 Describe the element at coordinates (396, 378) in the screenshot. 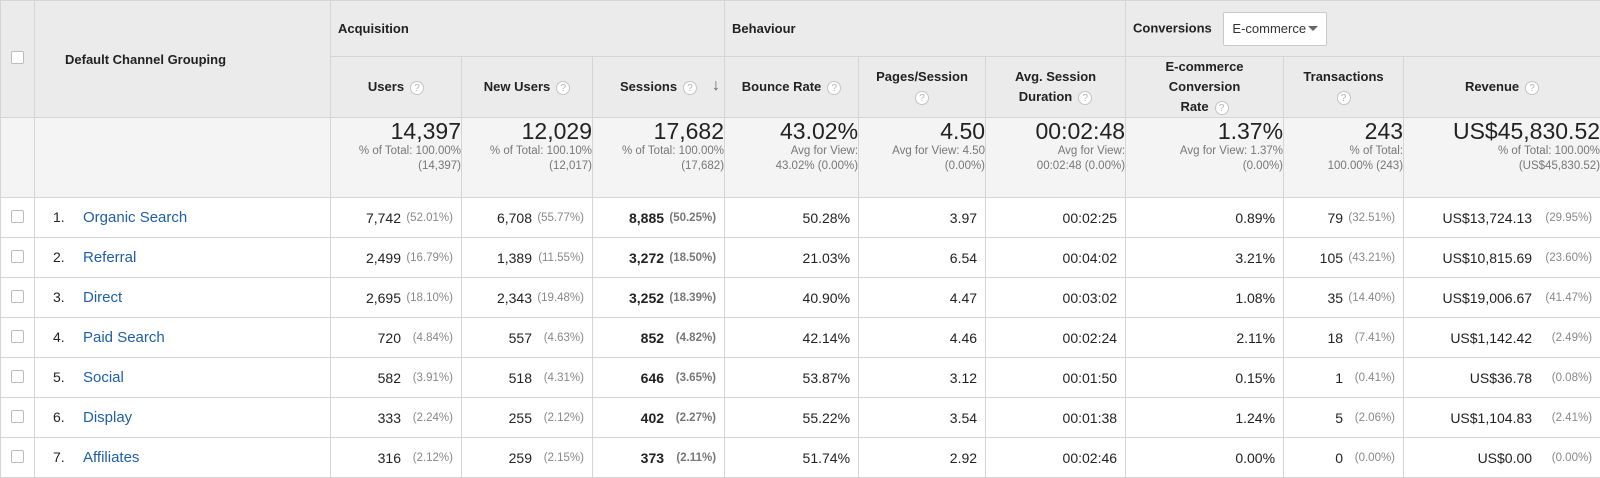

I see `users-cell: 582(3.91%)` at that location.